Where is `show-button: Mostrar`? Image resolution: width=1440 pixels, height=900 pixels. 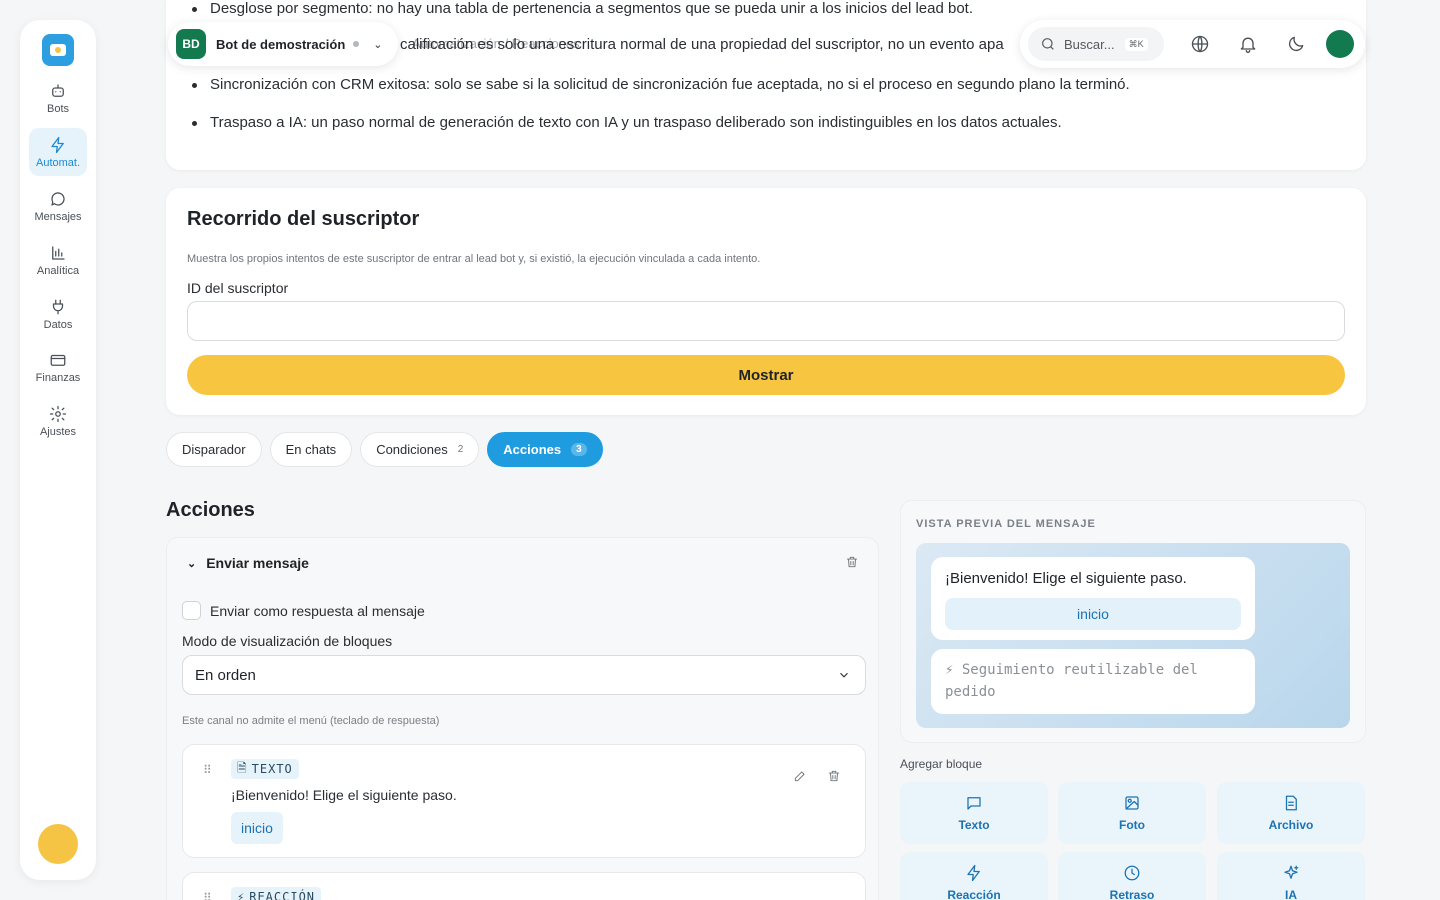
show-button: Mostrar is located at coordinates (766, 375).